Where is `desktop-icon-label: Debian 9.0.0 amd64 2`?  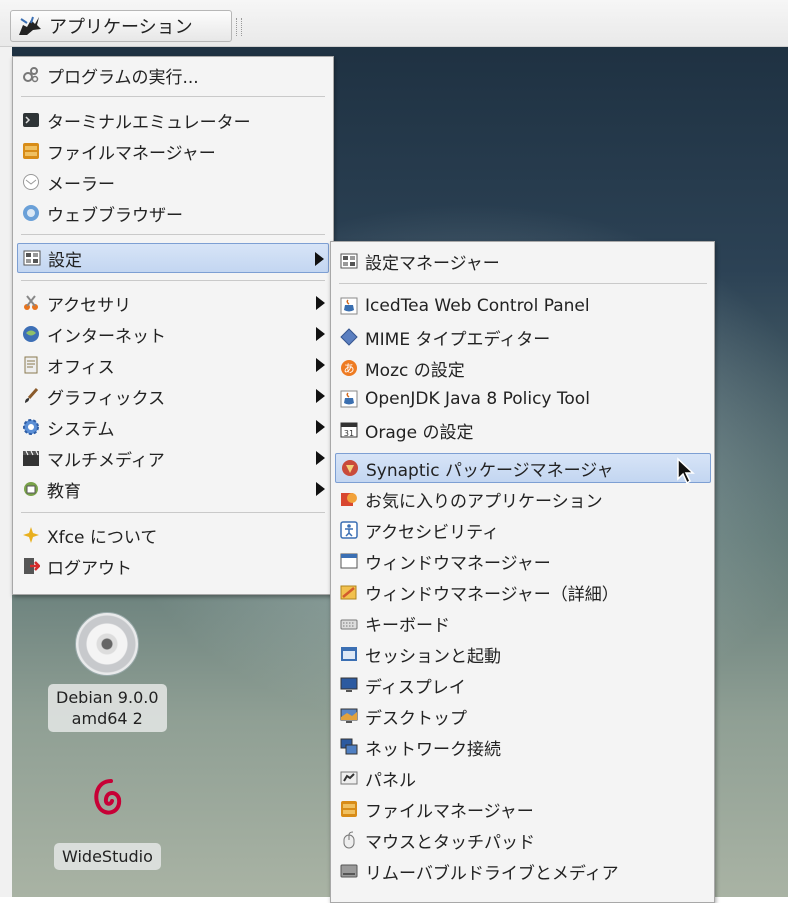 desktop-icon-label: Debian 9.0.0 amd64 2 is located at coordinates (107, 708).